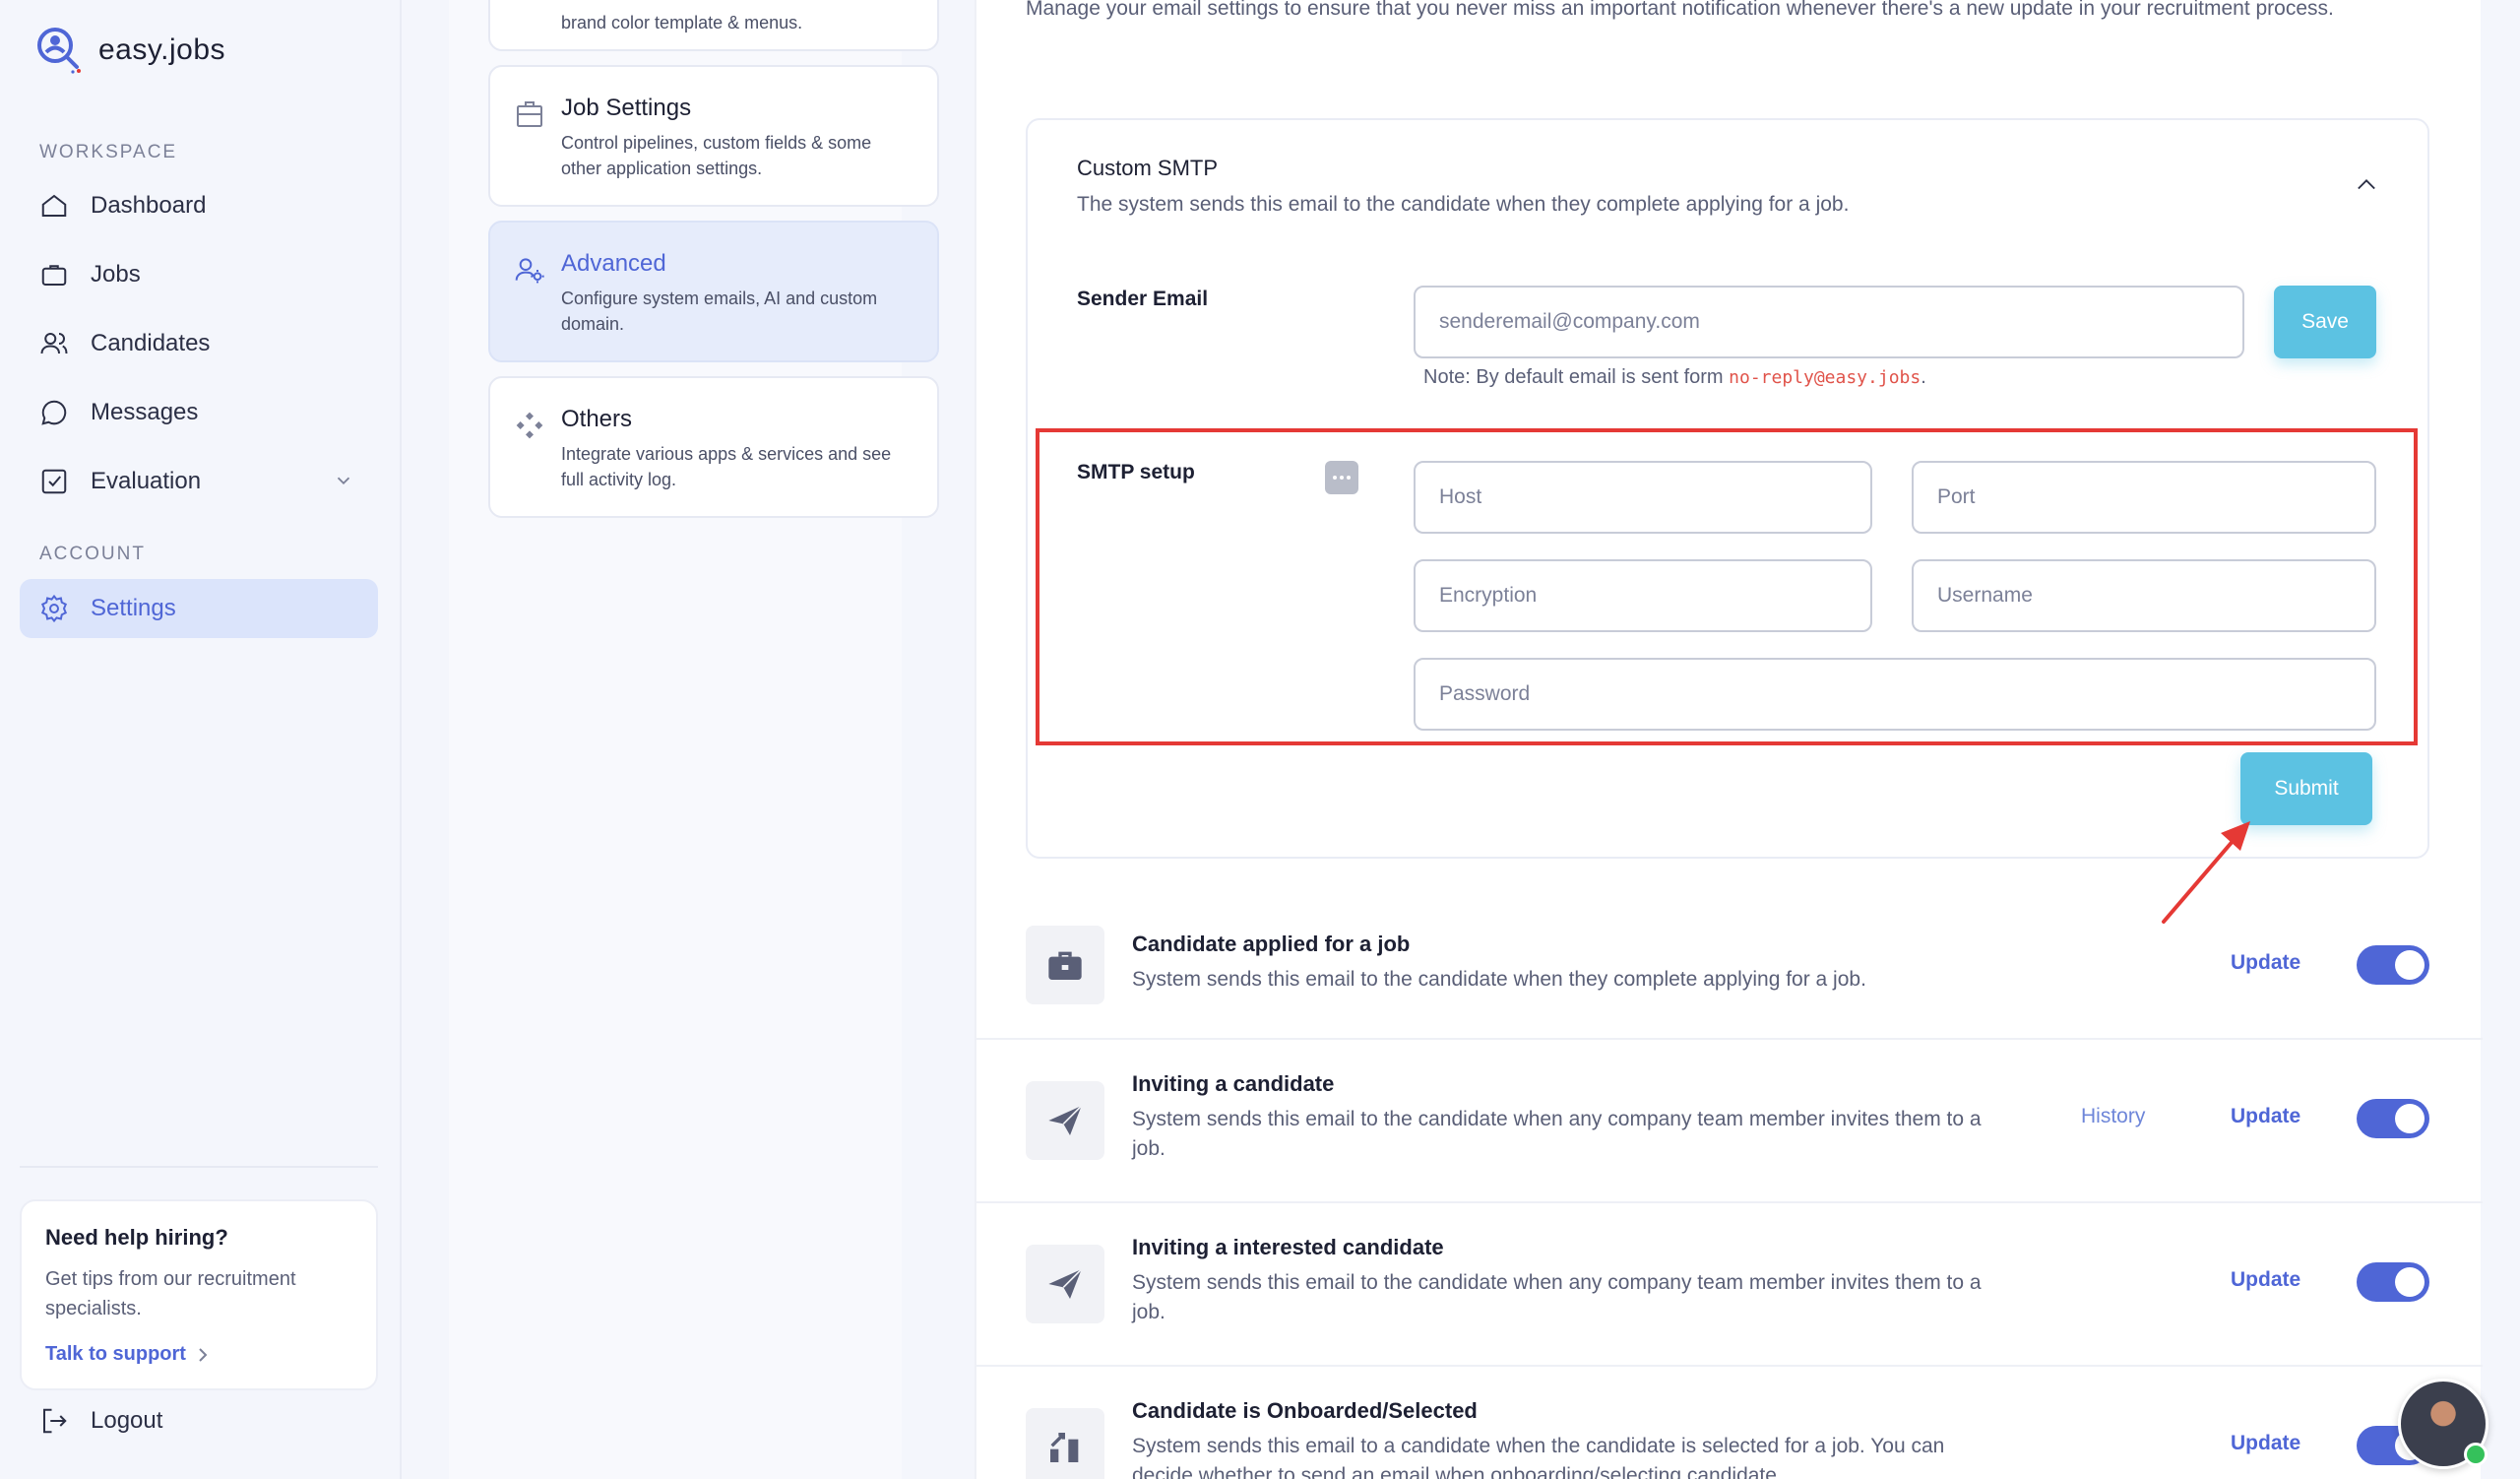 This screenshot has width=2520, height=1479. What do you see at coordinates (108, 152) in the screenshot?
I see `workspace-label: WORKSPACE` at bounding box center [108, 152].